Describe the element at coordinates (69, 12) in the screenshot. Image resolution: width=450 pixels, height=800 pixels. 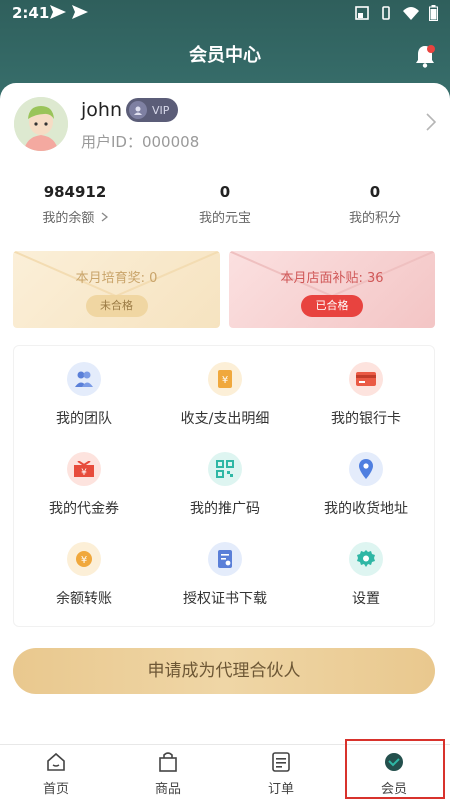
I see `notification-icons` at that location.